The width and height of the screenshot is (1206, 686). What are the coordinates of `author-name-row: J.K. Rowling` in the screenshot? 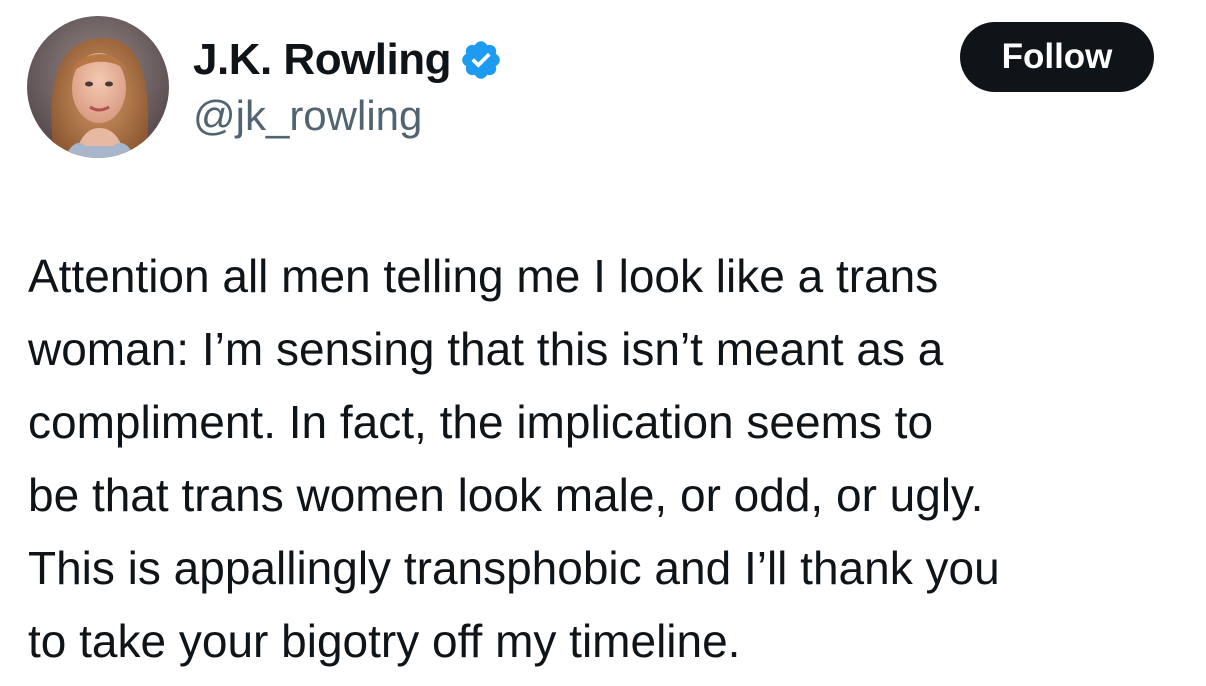 It's located at (348, 60).